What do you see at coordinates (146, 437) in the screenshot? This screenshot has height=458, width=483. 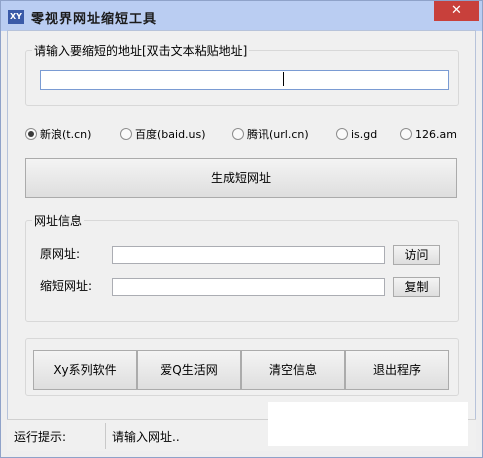 I see `status-message: 请输入网址..` at bounding box center [146, 437].